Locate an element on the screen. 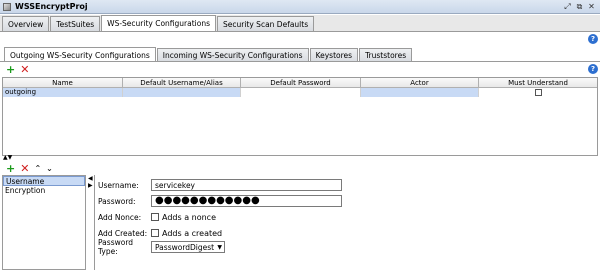  cell-username is located at coordinates (182, 92).